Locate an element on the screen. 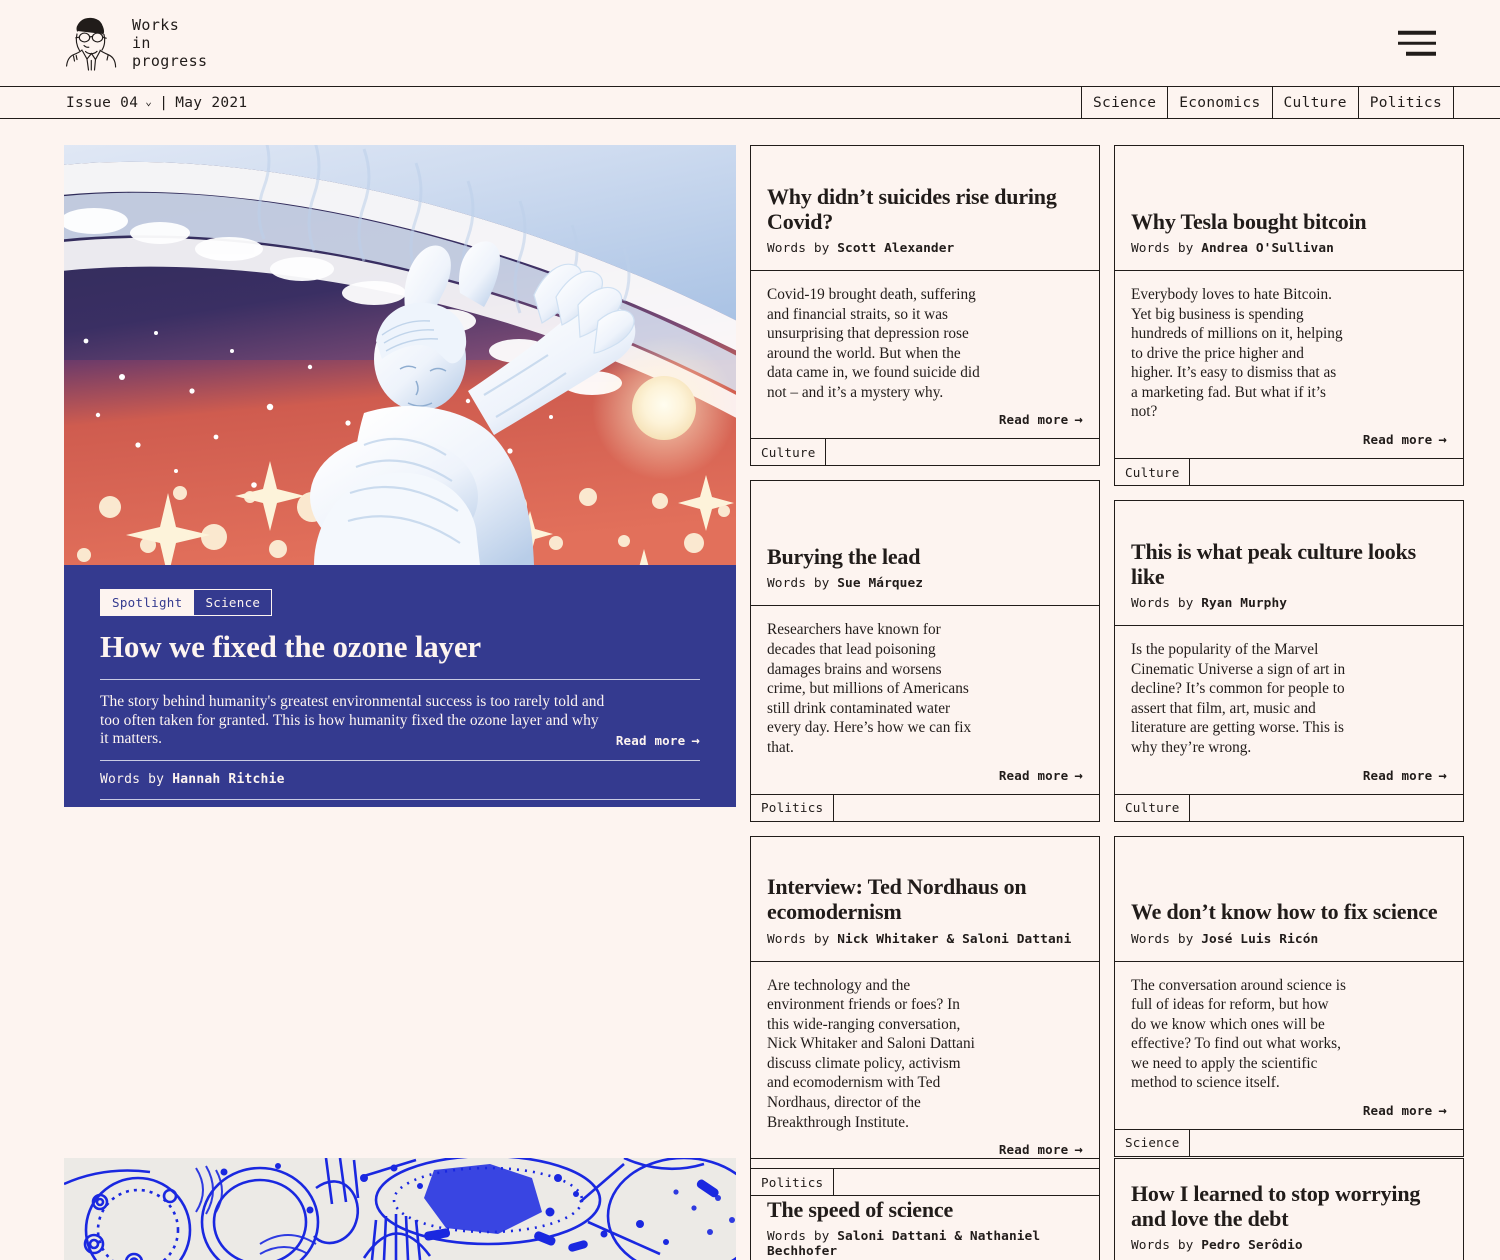  portrait-logo-icon is located at coordinates (91, 43).